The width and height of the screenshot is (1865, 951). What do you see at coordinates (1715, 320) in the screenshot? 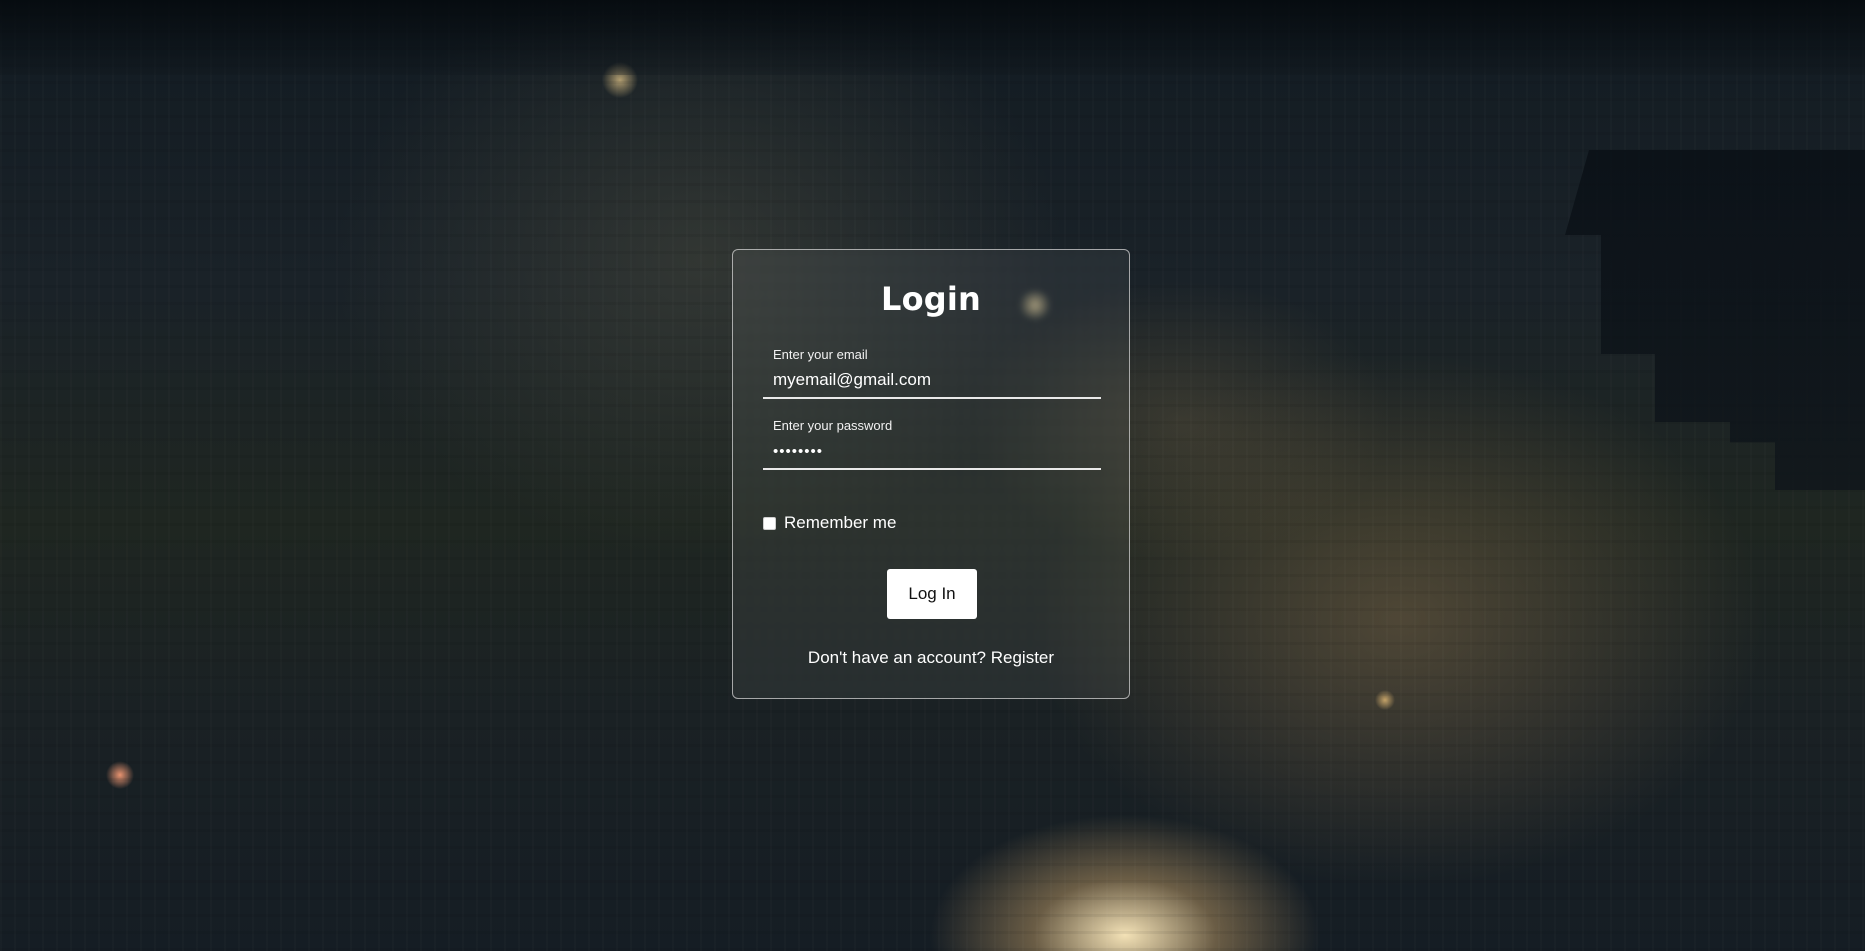
I see `background-building` at bounding box center [1715, 320].